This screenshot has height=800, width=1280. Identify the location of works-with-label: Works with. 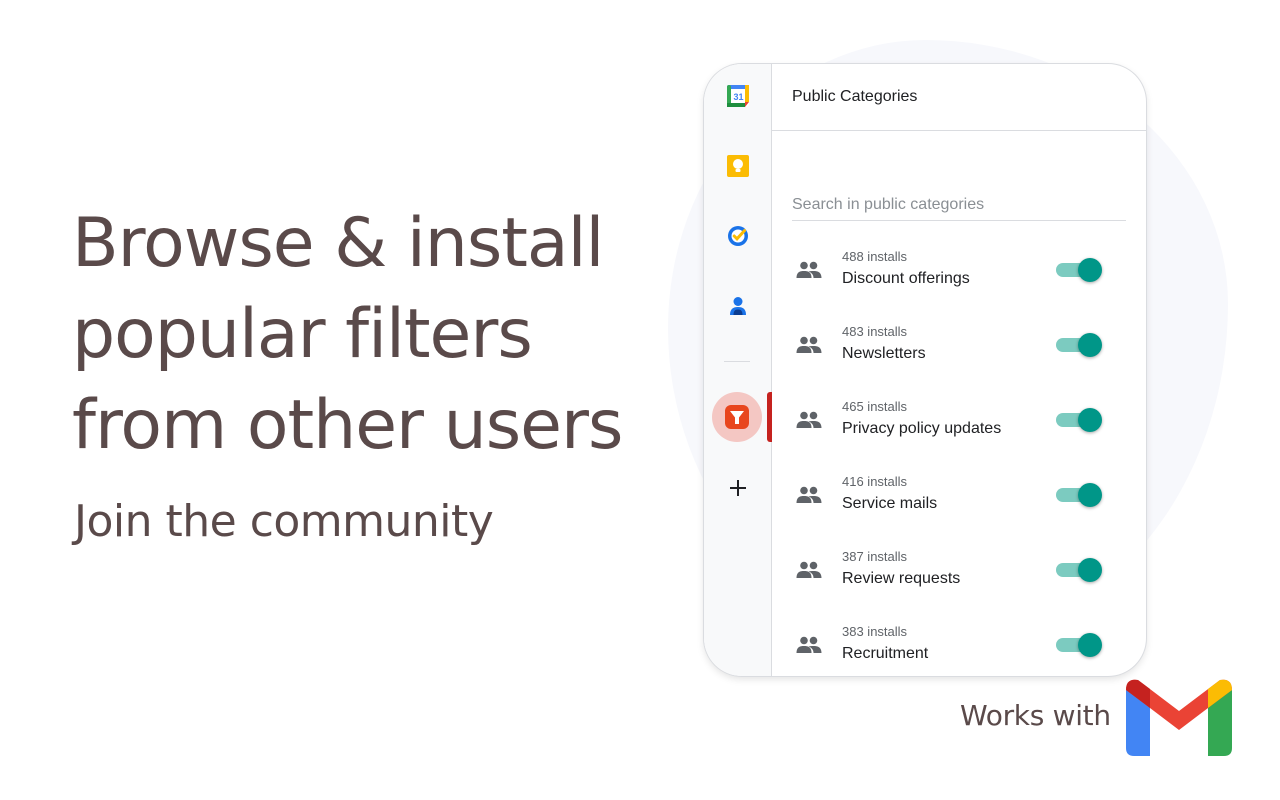
(1035, 715).